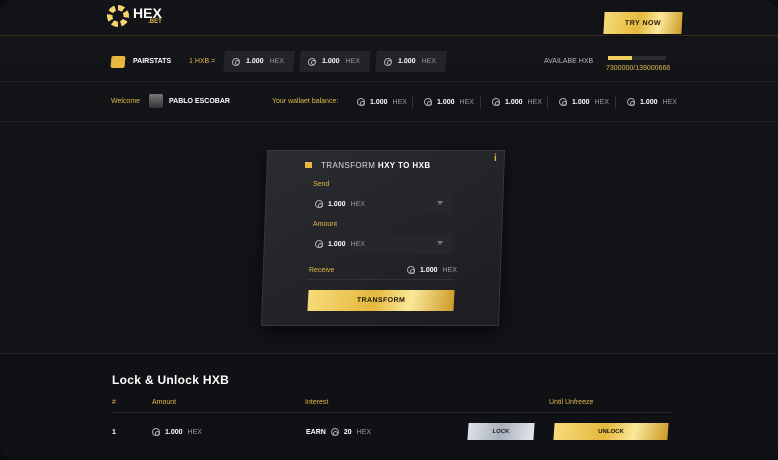 The height and width of the screenshot is (460, 778). Describe the element at coordinates (380, 244) in the screenshot. I see `amount-select: 1.000 HEX` at that location.